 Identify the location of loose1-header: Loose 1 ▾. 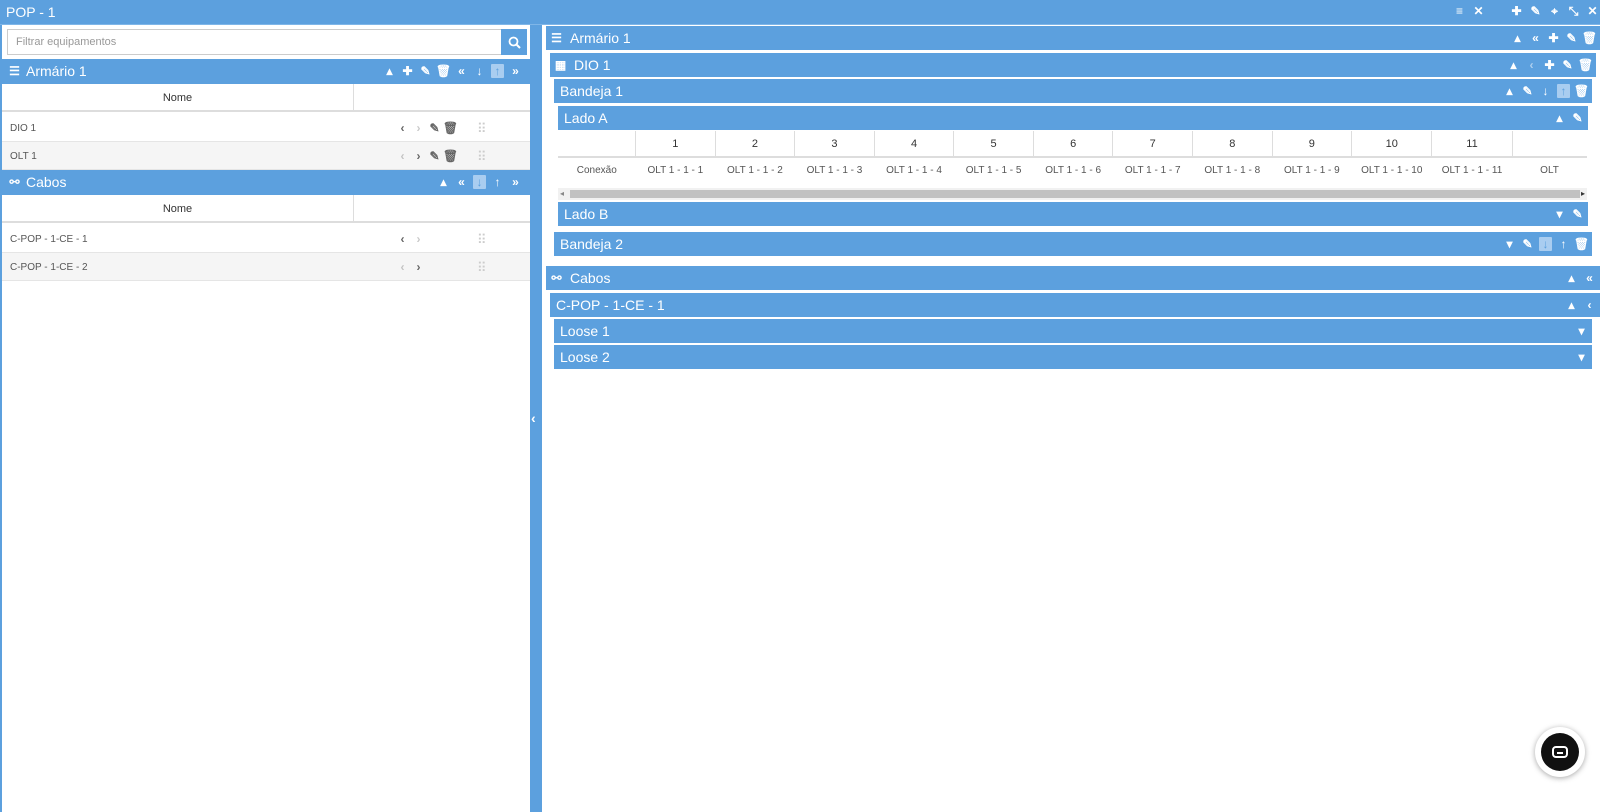
(1073, 331).